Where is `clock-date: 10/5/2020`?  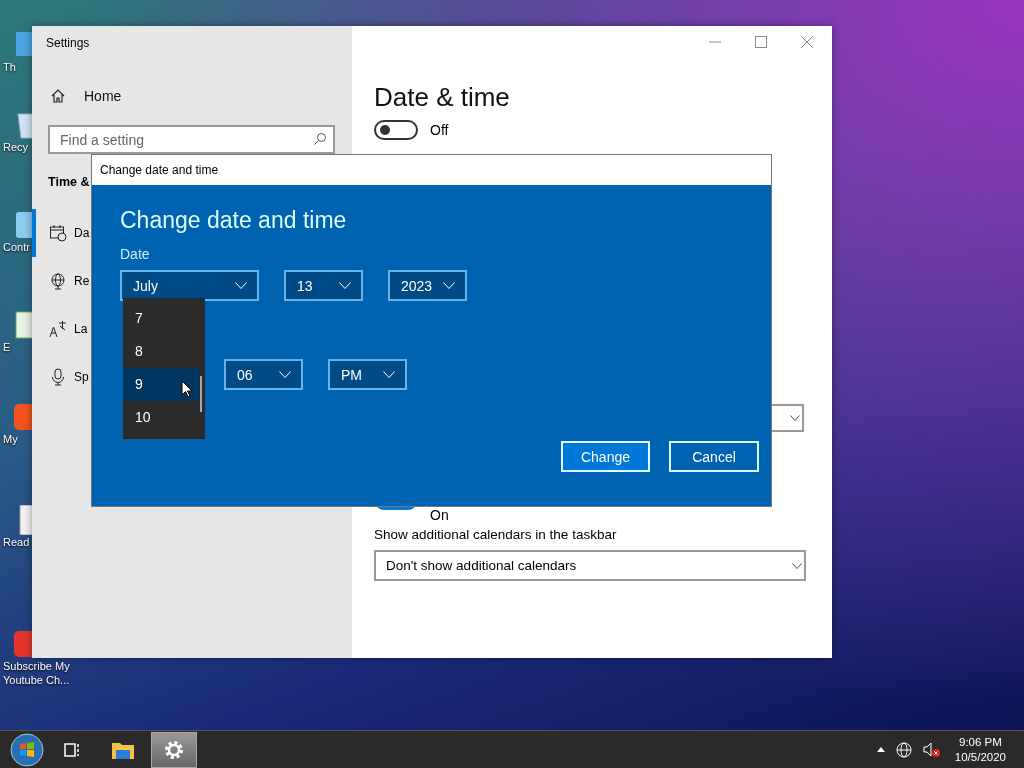 clock-date: 10/5/2020 is located at coordinates (980, 757).